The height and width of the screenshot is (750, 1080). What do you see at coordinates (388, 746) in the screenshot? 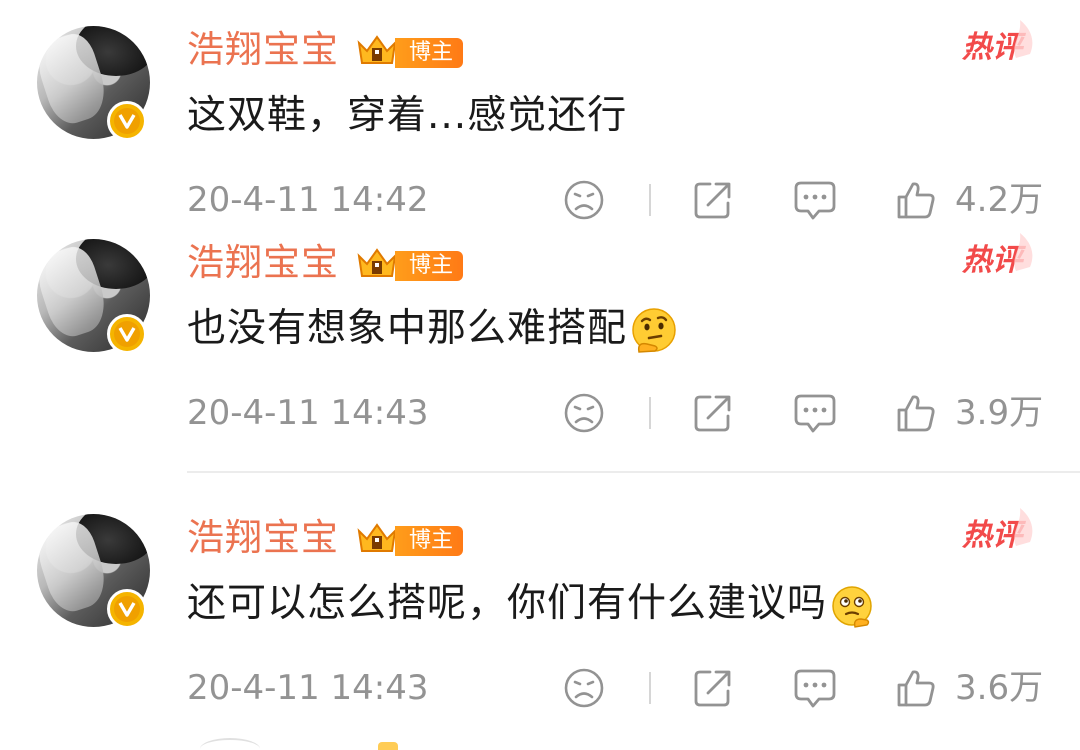
I see `next-item-crown-edge` at bounding box center [388, 746].